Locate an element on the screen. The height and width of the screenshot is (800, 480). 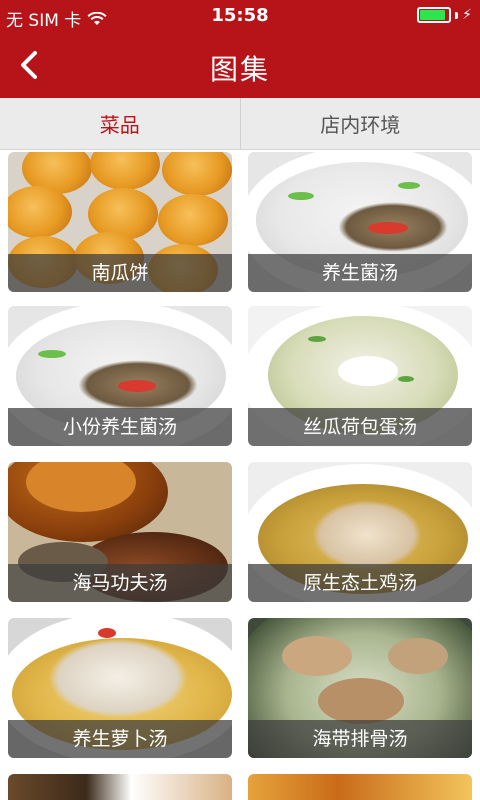
category-tabs: 菜品 店内环境 is located at coordinates (240, 124).